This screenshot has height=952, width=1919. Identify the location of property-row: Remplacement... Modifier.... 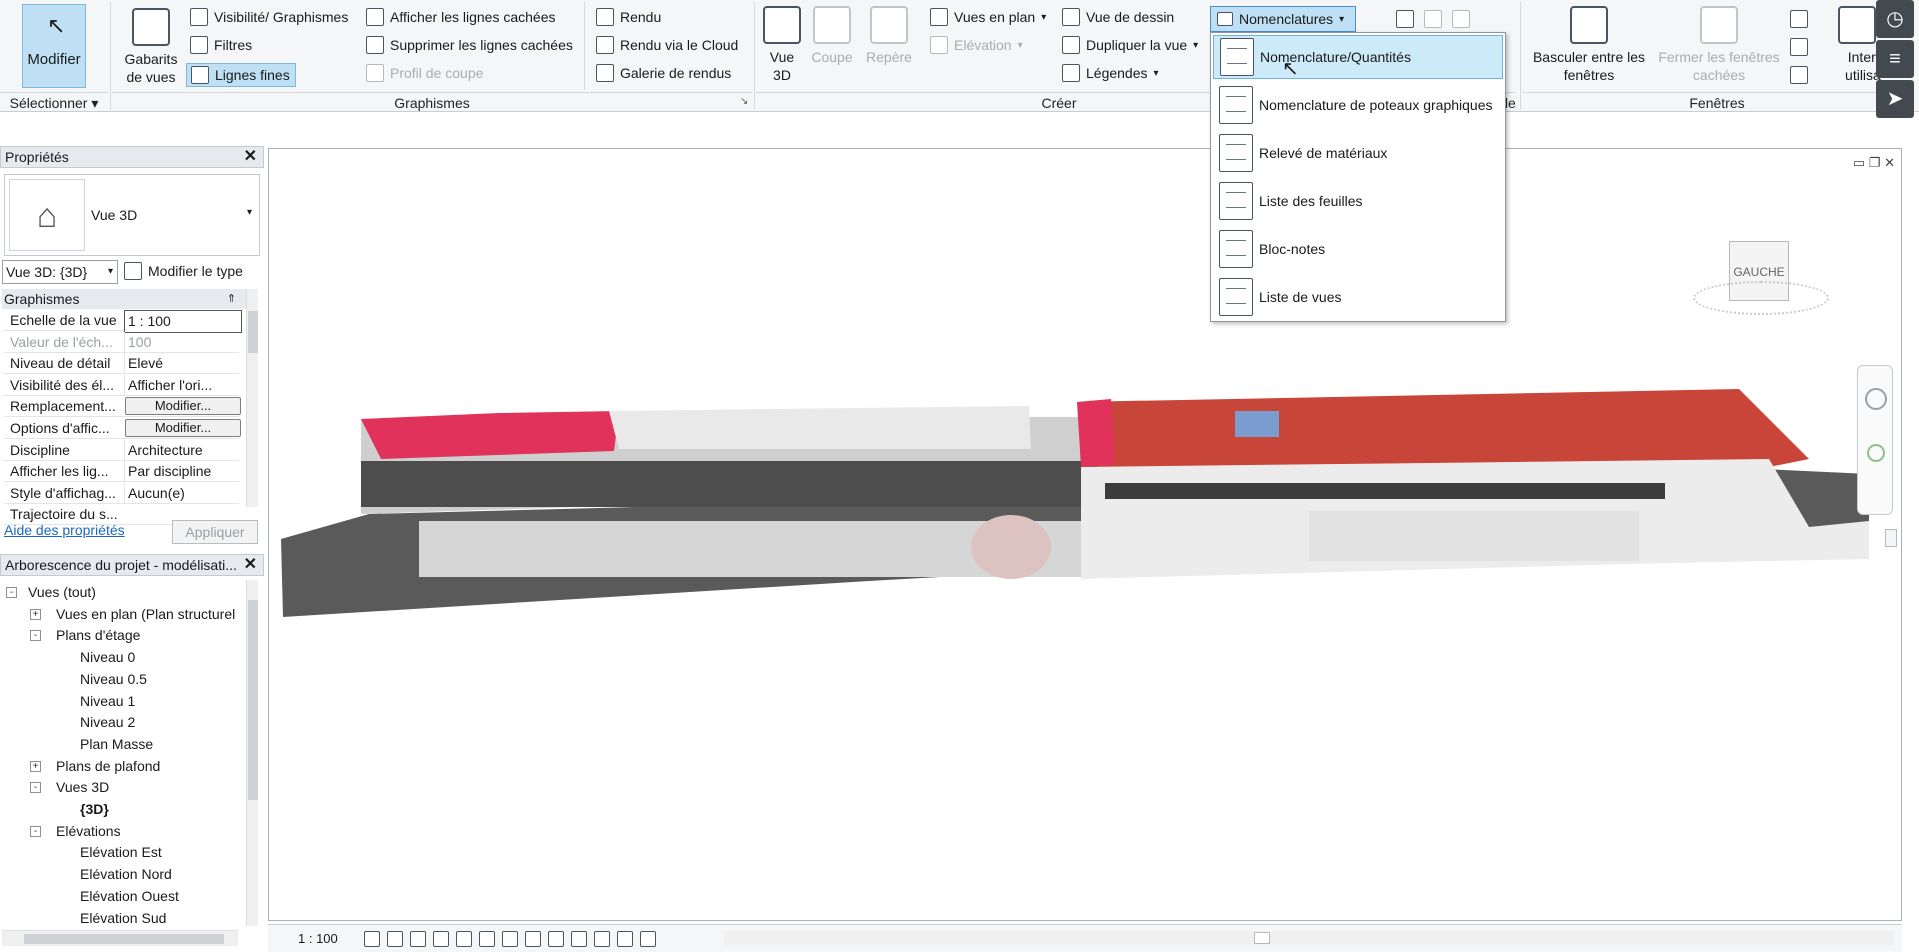
(122, 407).